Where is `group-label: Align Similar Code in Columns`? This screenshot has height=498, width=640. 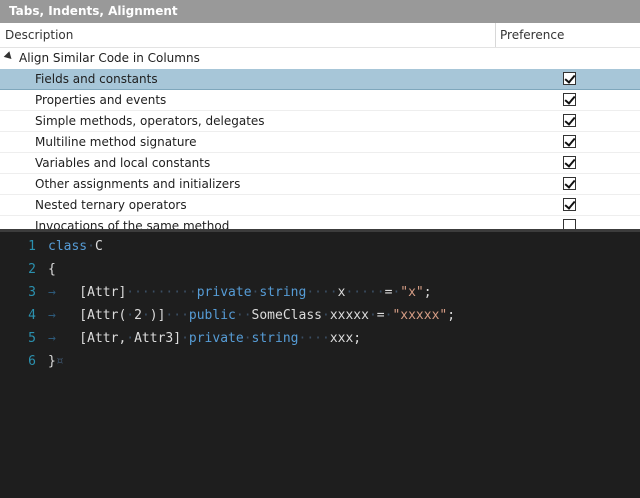 group-label: Align Similar Code in Columns is located at coordinates (109, 58).